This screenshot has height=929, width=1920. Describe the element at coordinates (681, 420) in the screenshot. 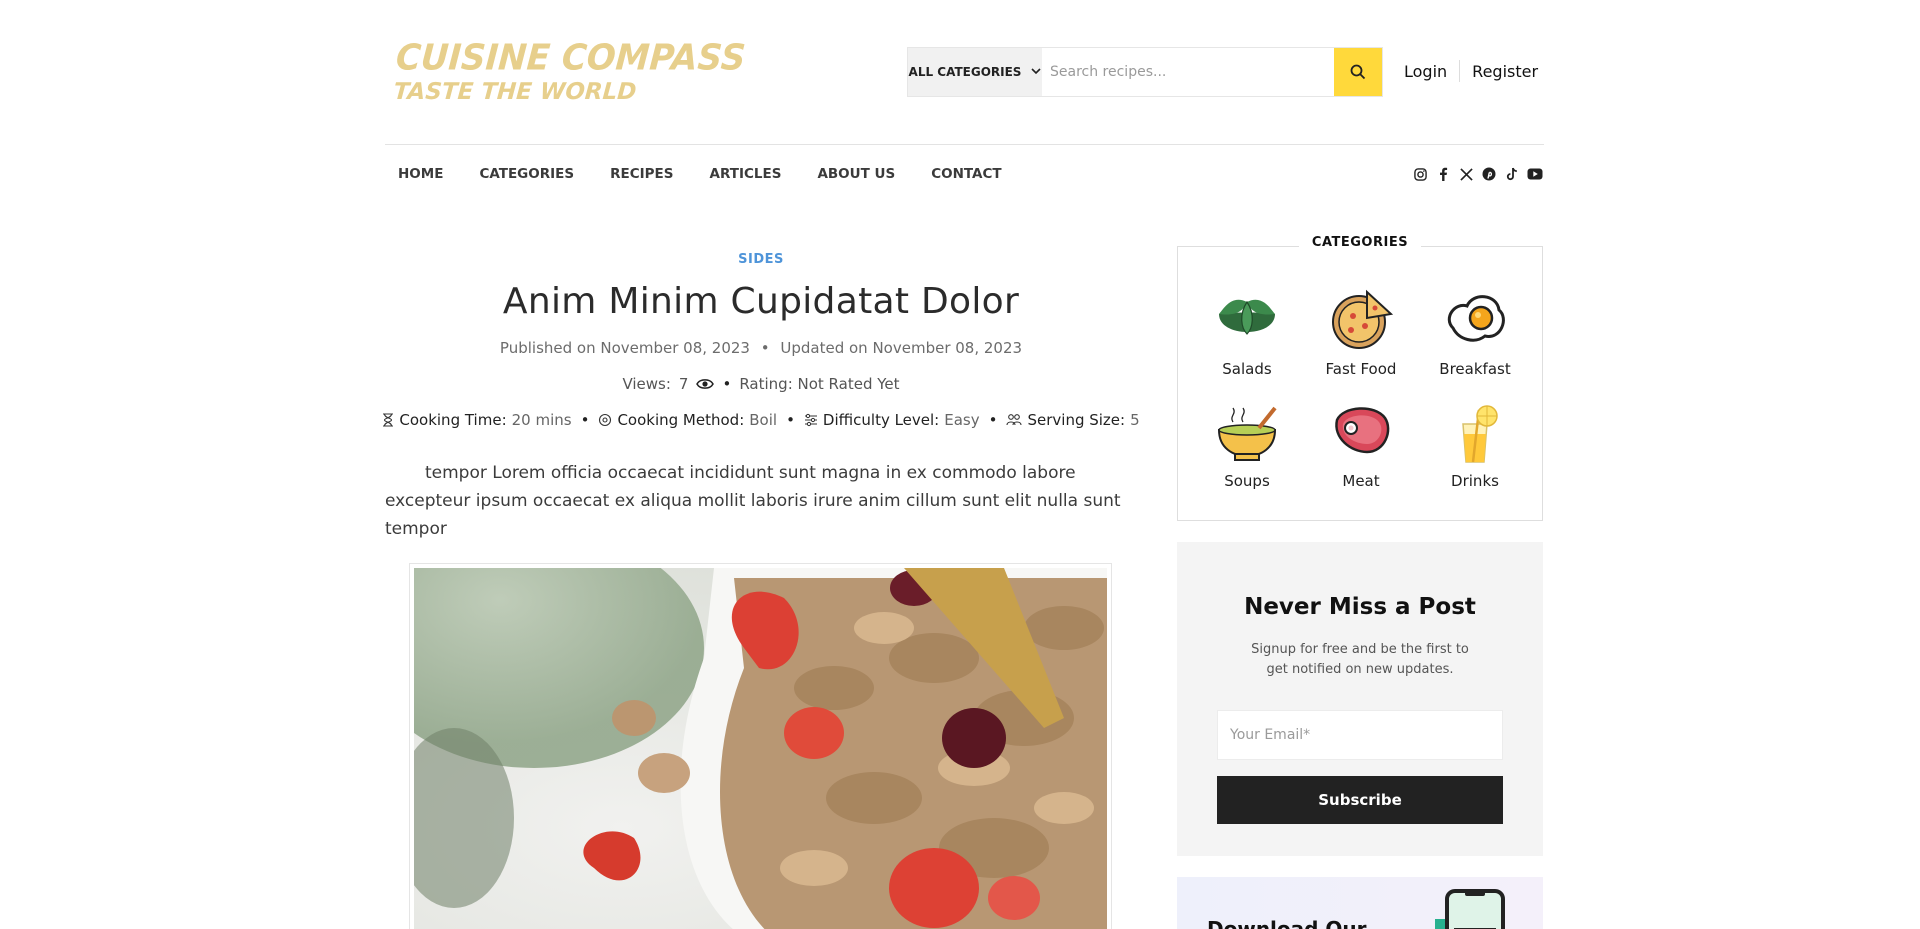

I see `cooking-method-label: Cooking Method:` at that location.